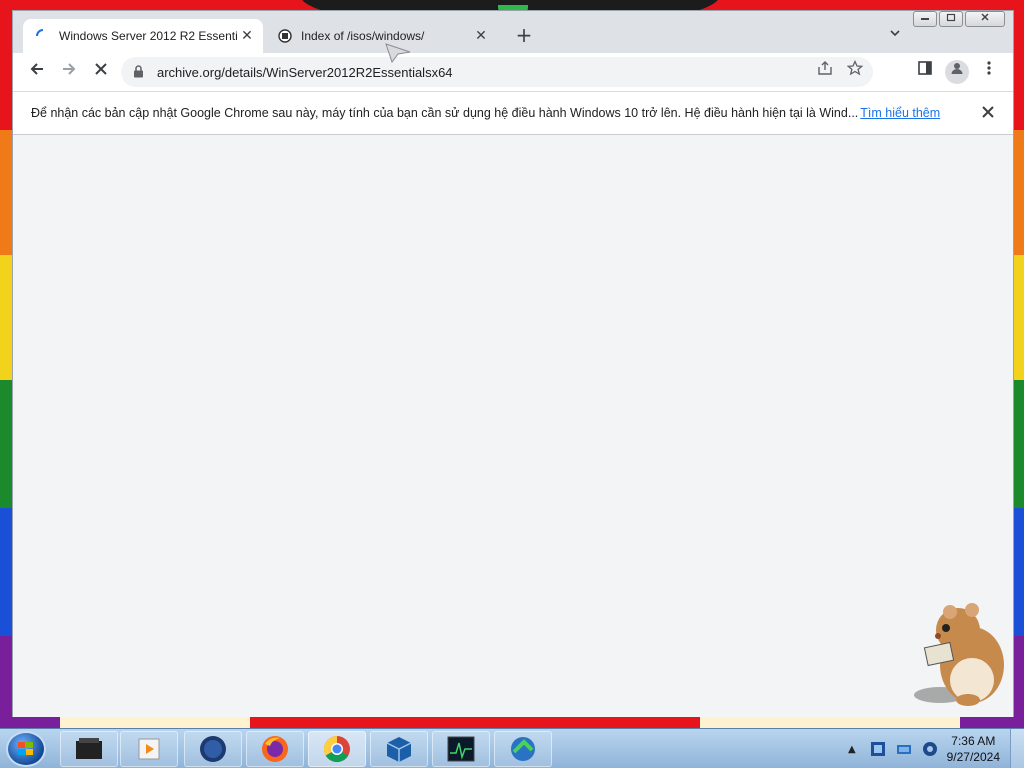 The image size is (1024, 768). I want to click on tab-title: Windows Server 2012 R2 Essentials, so click(148, 36).